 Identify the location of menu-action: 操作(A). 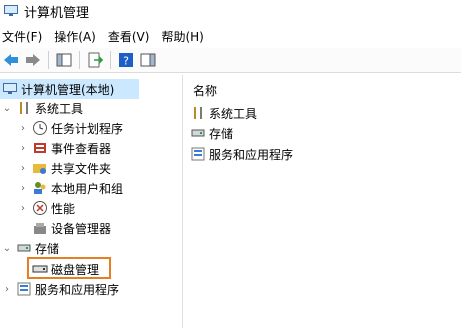
(75, 36).